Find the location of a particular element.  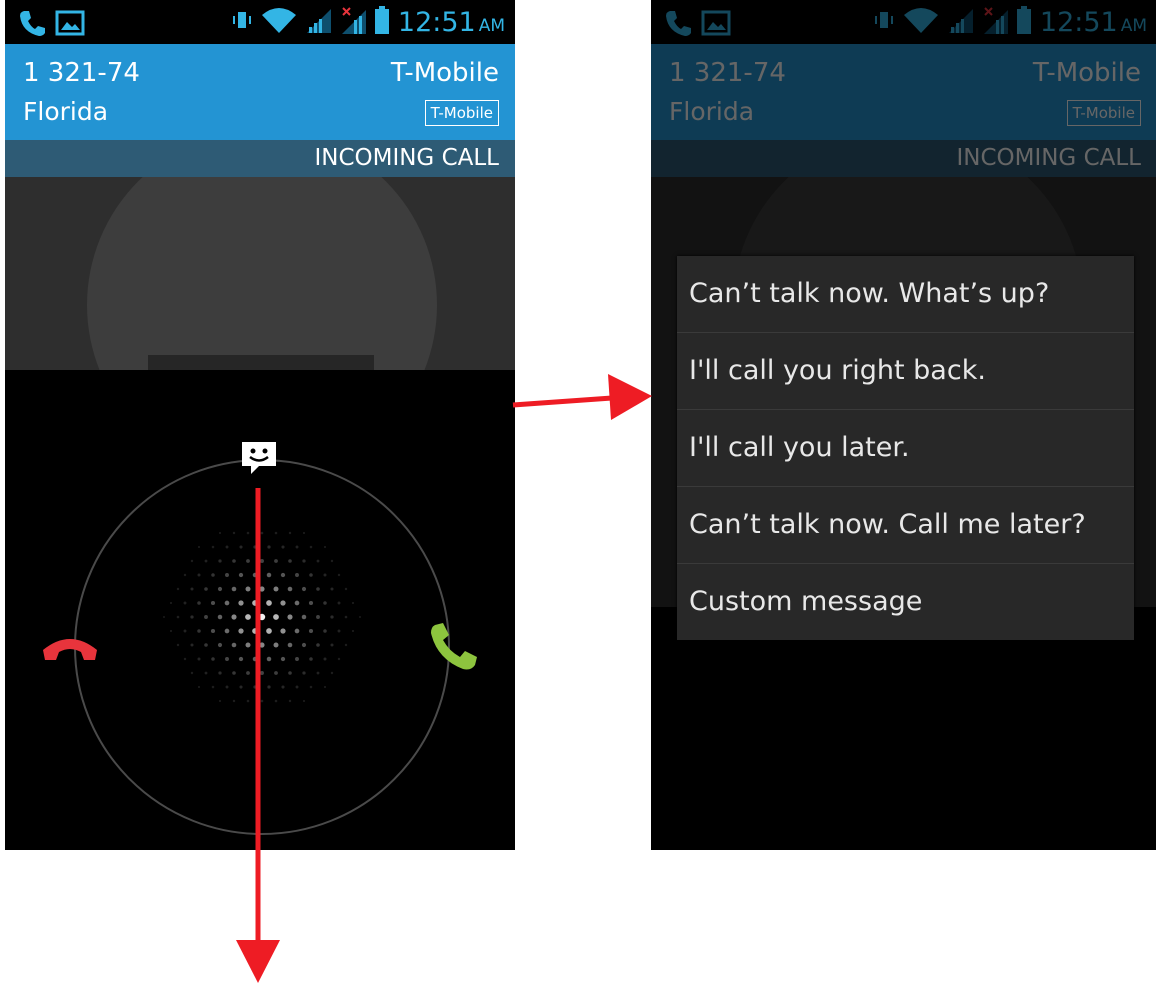

transition-arrowhead is located at coordinates (630, 397).